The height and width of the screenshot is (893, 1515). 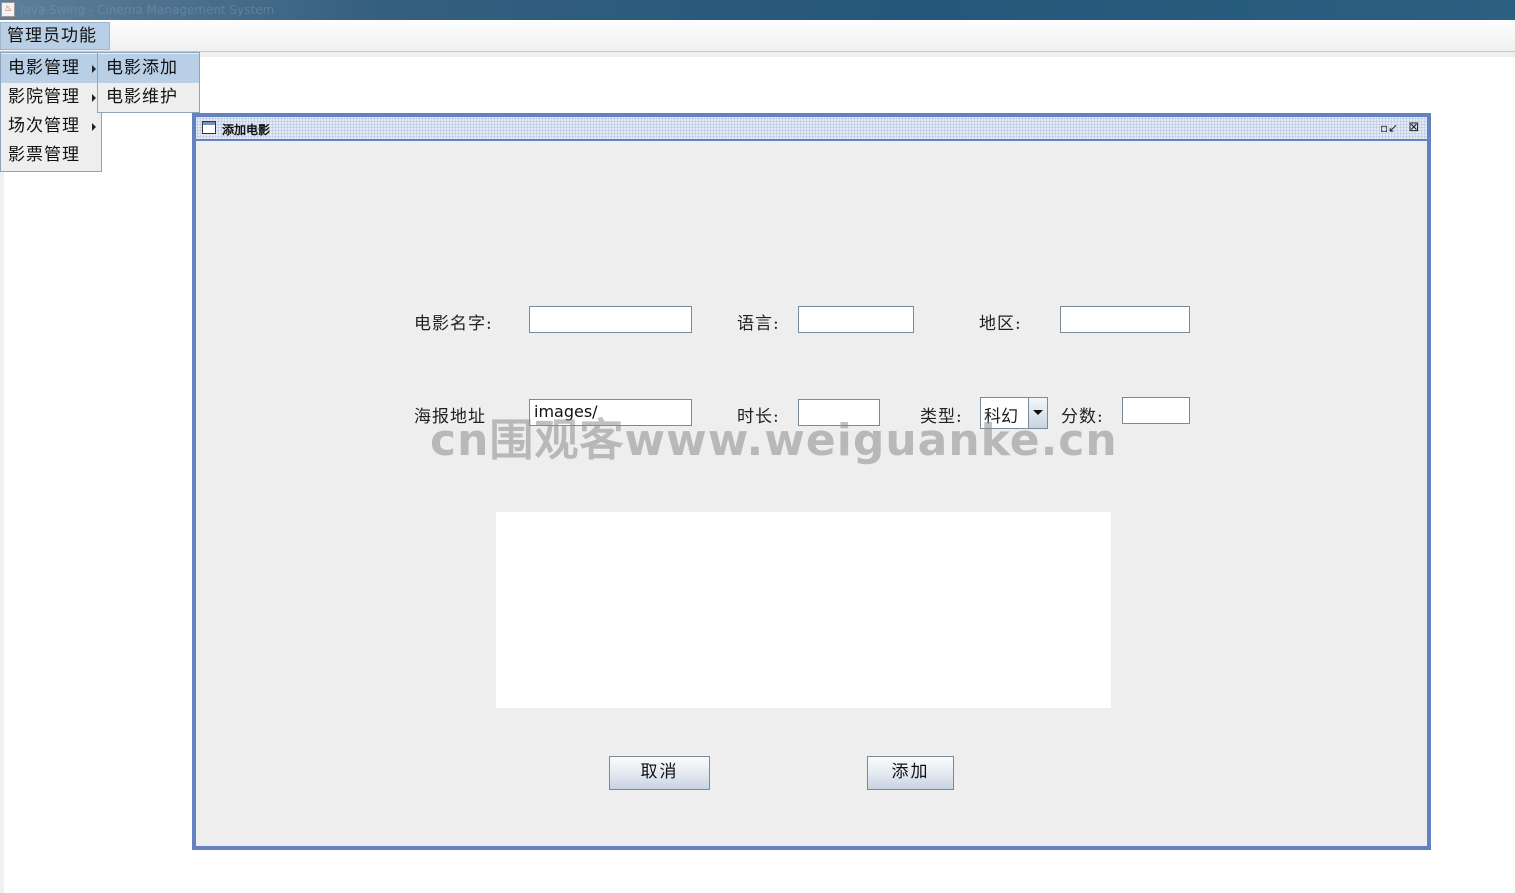 I want to click on menu-item-session-management: 场次管理, so click(x=51, y=126).